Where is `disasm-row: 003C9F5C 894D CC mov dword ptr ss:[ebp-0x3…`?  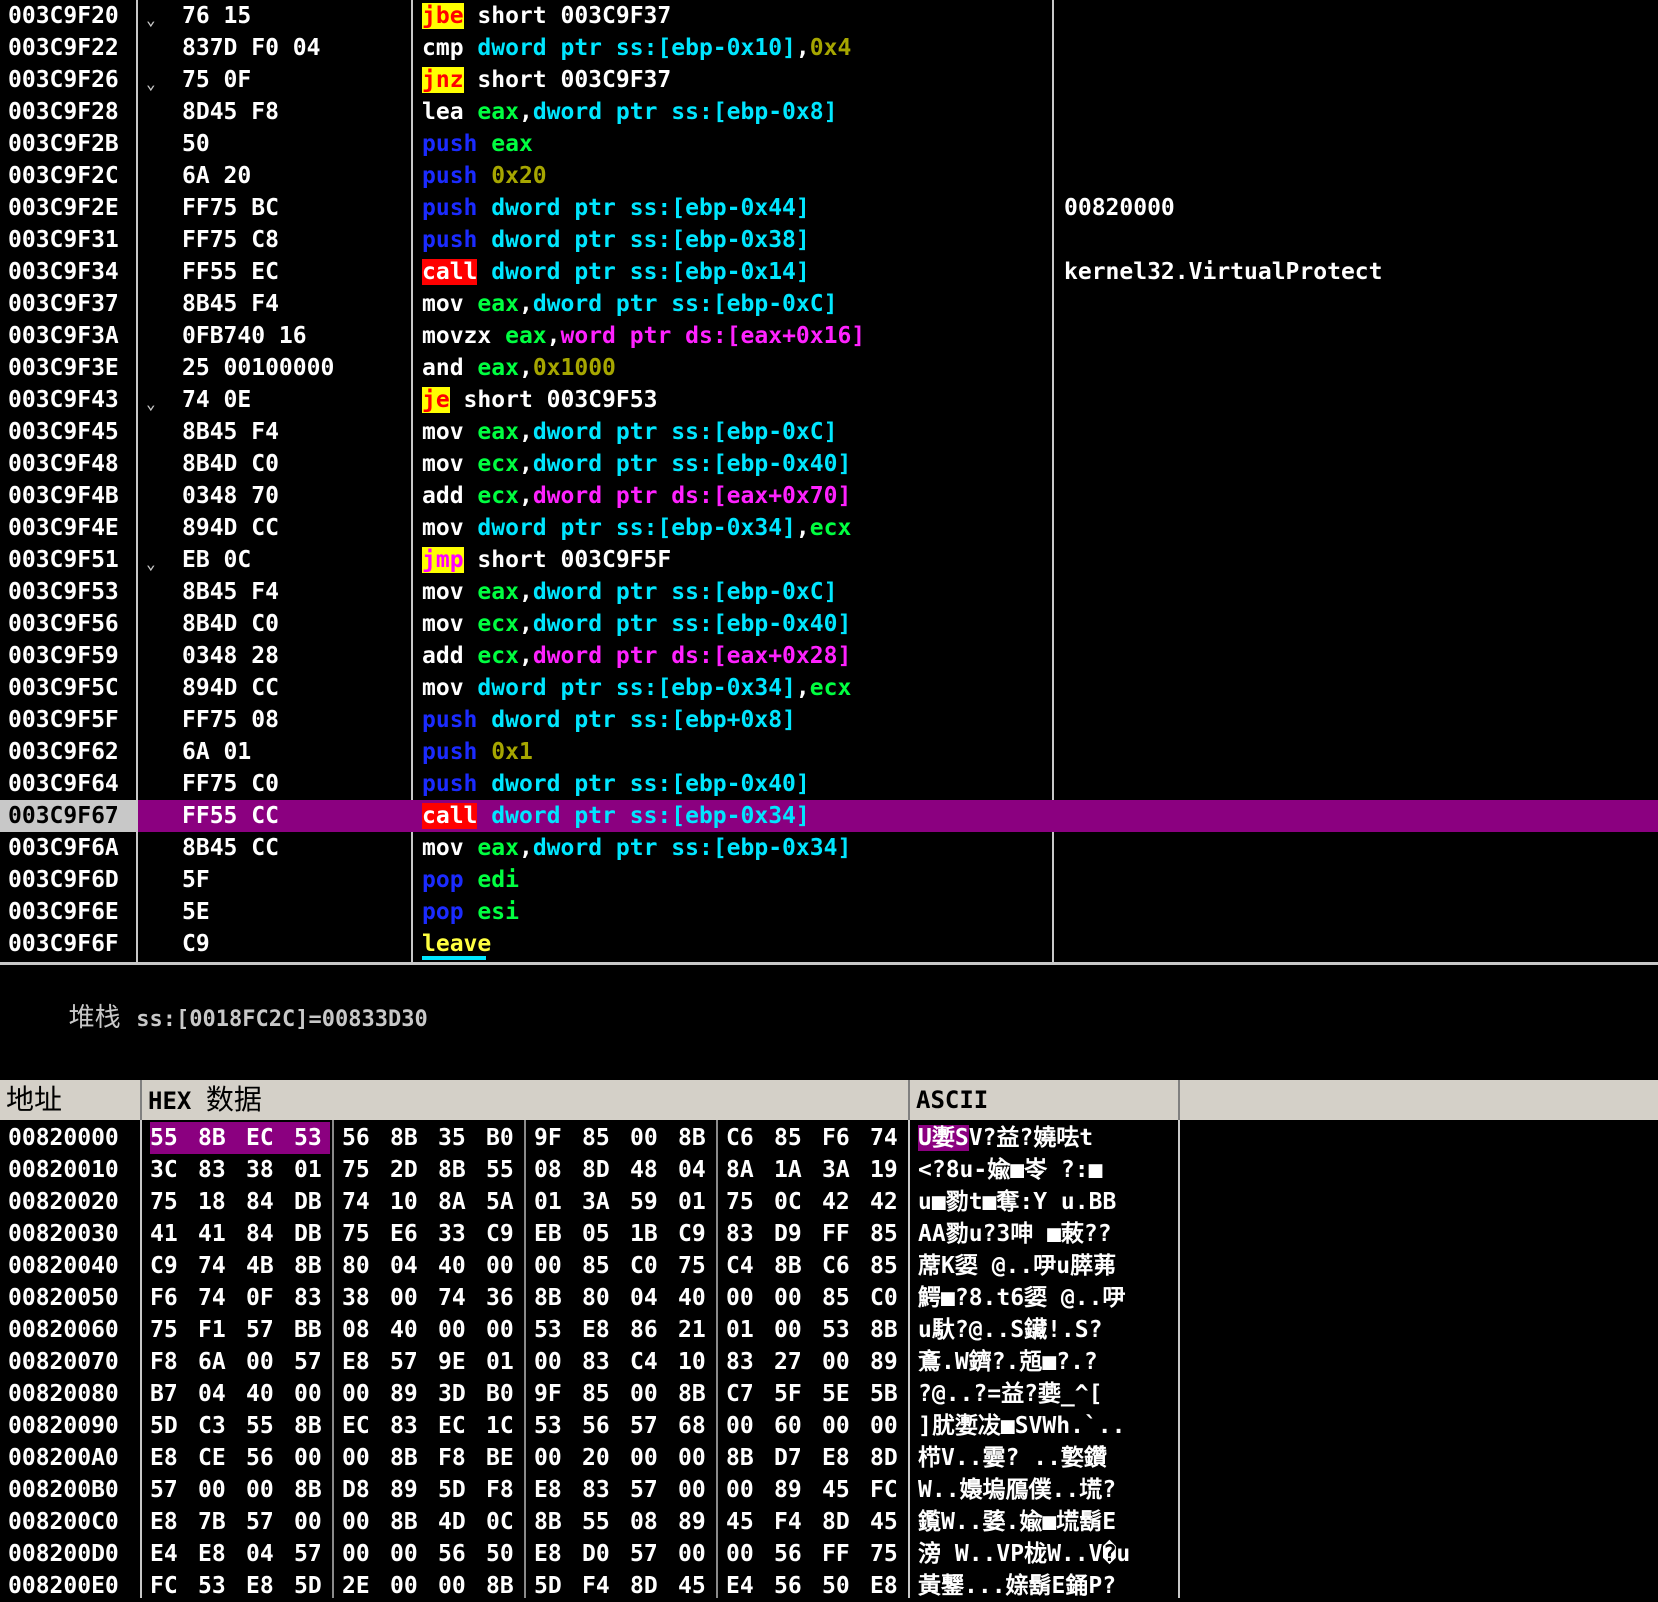
disasm-row: 003C9F5C 894D CC mov dword ptr ss:[ebp-0x3… is located at coordinates (829, 688).